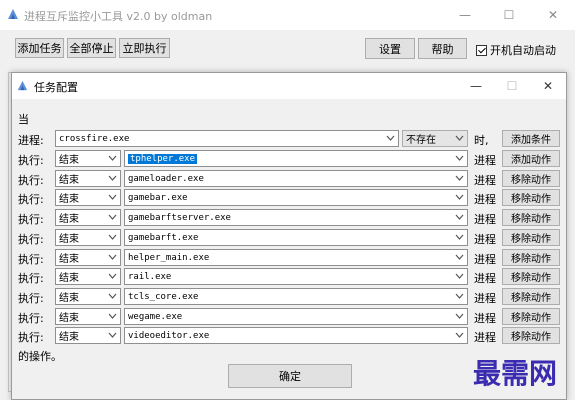  I want to click on add-condition-button: 添加条件, so click(531, 138).